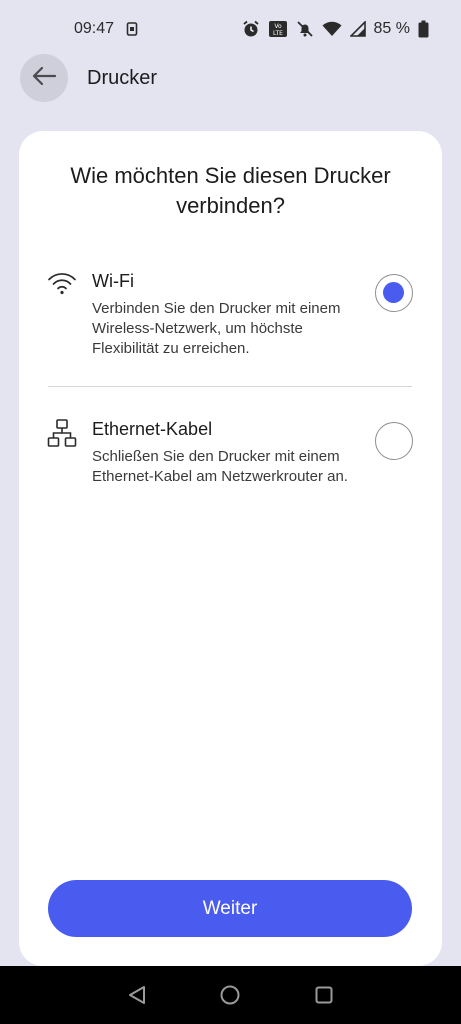 The width and height of the screenshot is (461, 1024). Describe the element at coordinates (394, 441) in the screenshot. I see `radio-ethernet` at that location.